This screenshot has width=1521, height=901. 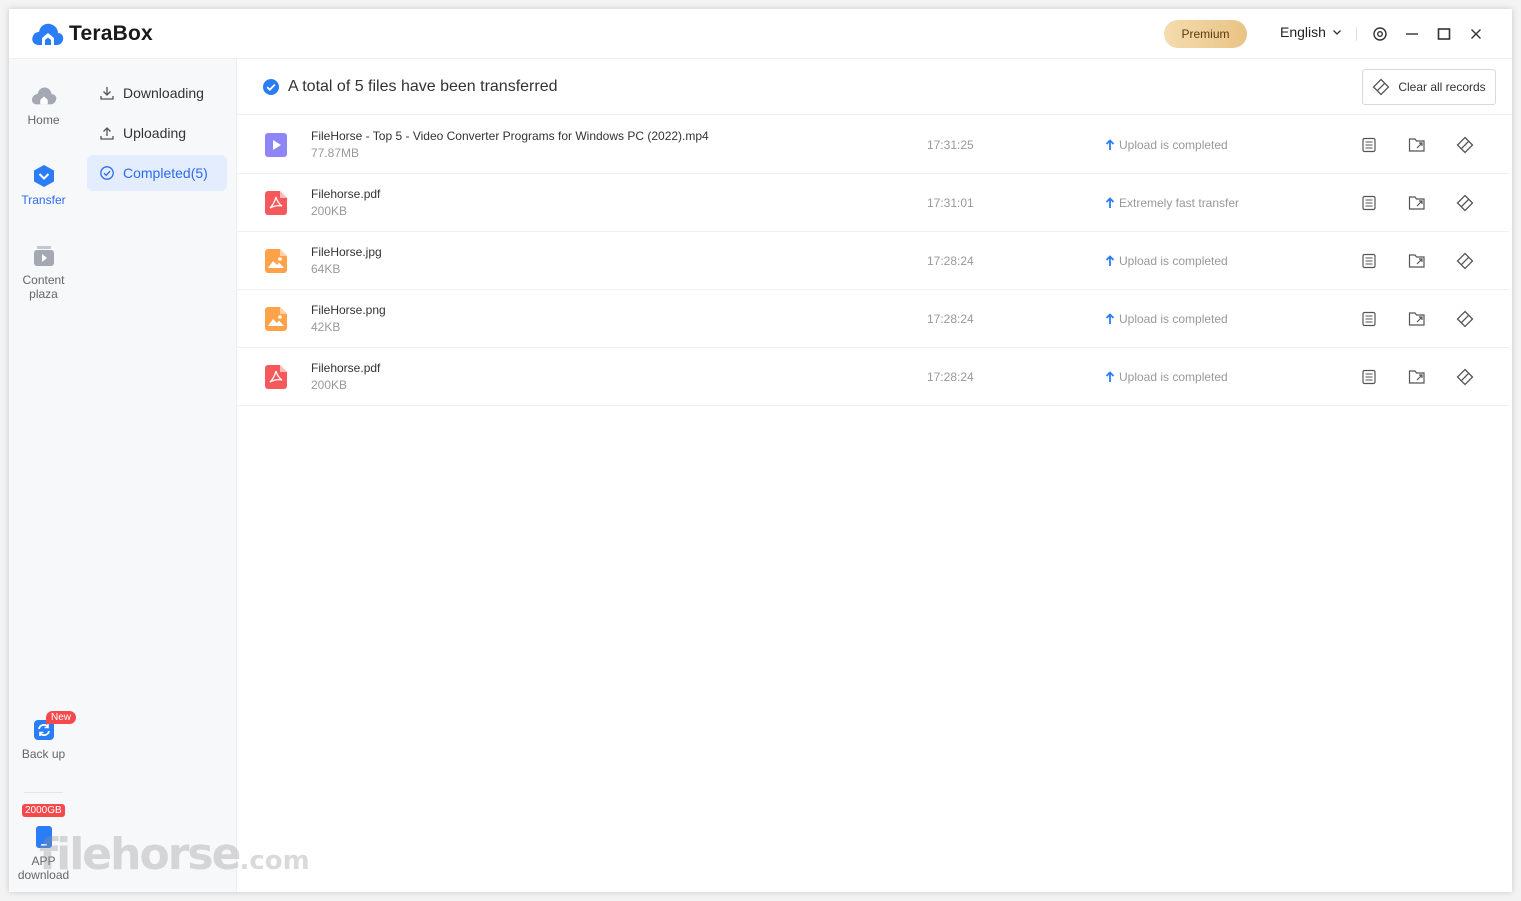 What do you see at coordinates (44, 837) in the screenshot?
I see `phone-icon` at bounding box center [44, 837].